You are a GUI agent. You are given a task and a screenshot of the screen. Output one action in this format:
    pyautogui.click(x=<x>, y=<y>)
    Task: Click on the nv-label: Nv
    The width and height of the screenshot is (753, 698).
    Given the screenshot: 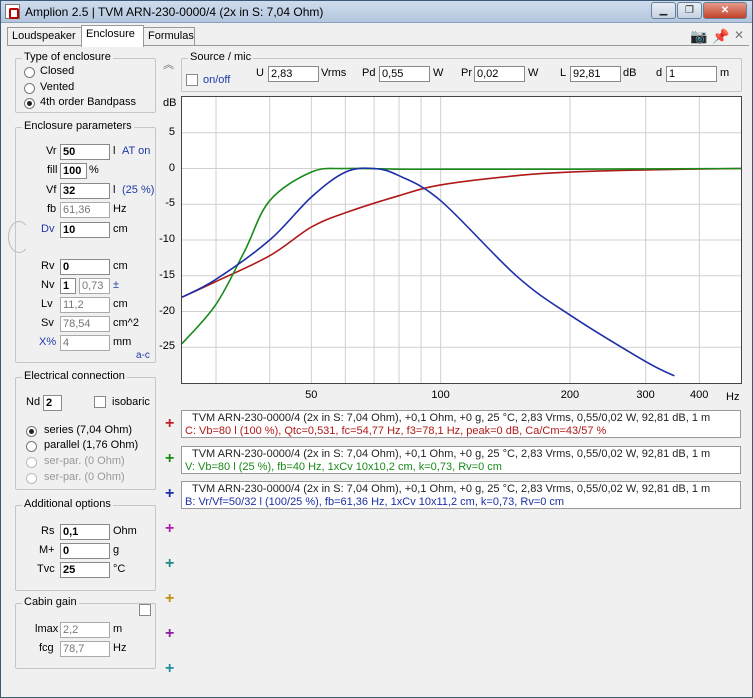 What is the action you would take?
    pyautogui.click(x=48, y=285)
    